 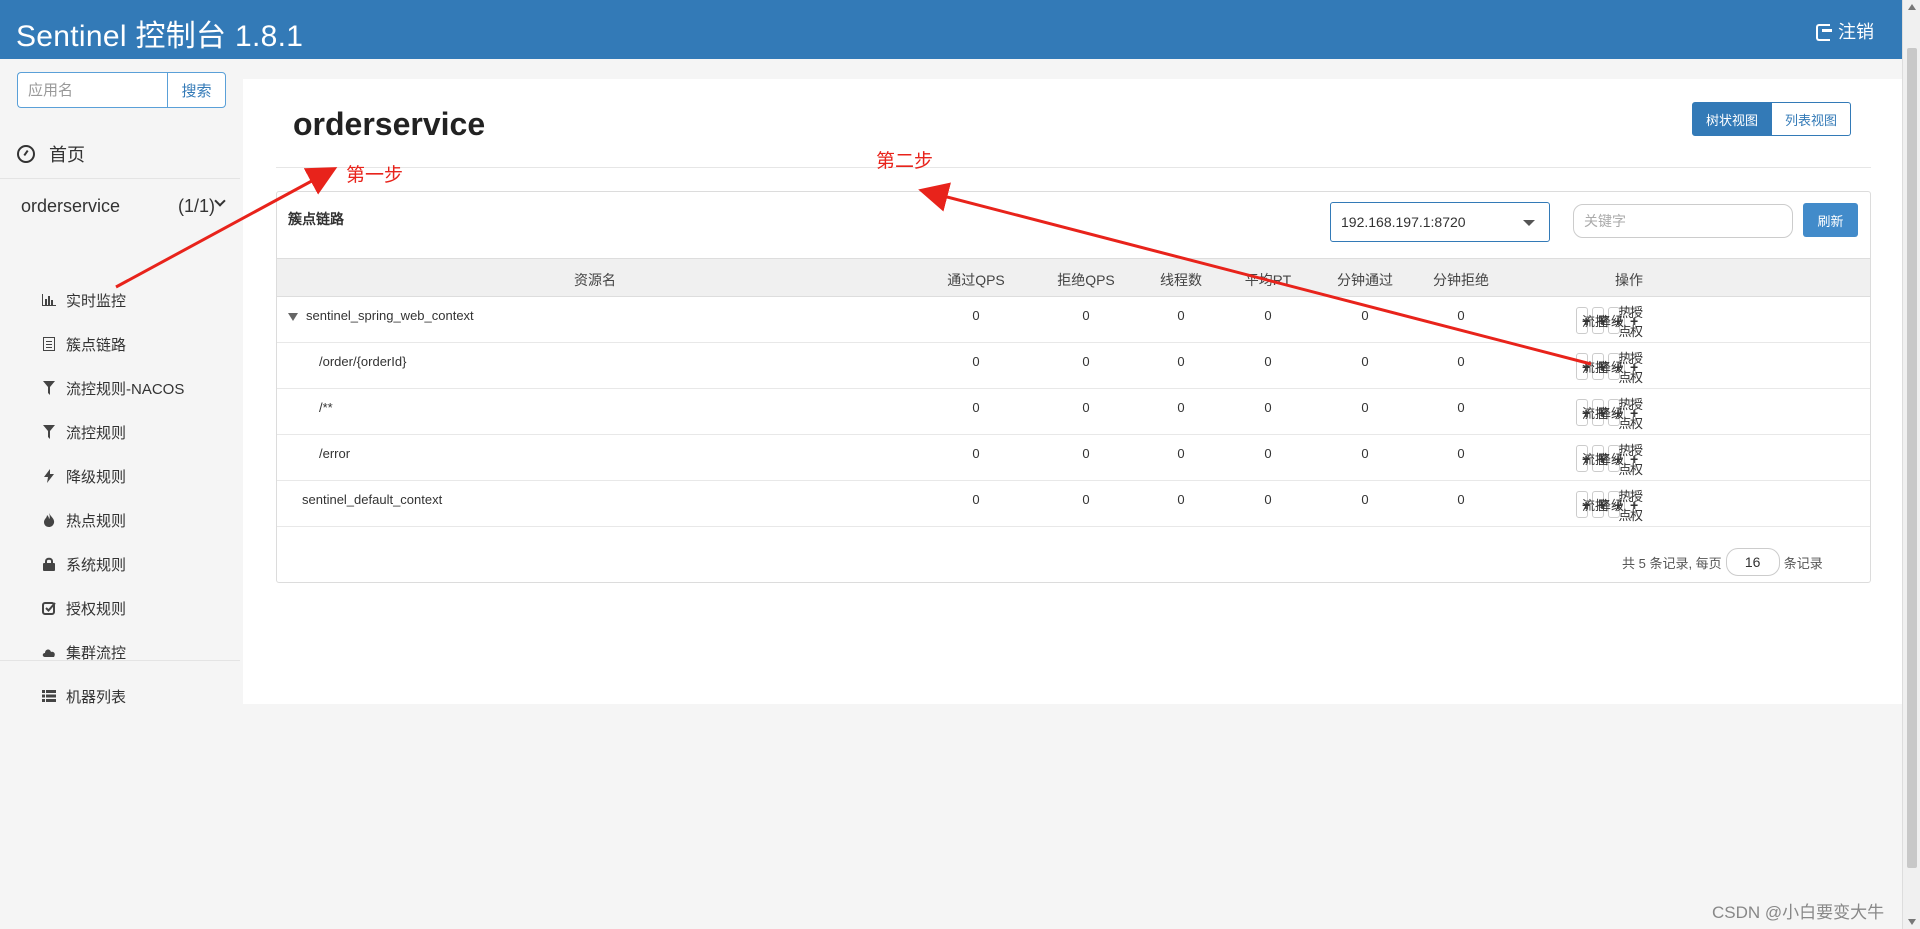 What do you see at coordinates (120, 206) in the screenshot?
I see `sidebar-app-orderservice: orderservice (1/1)` at bounding box center [120, 206].